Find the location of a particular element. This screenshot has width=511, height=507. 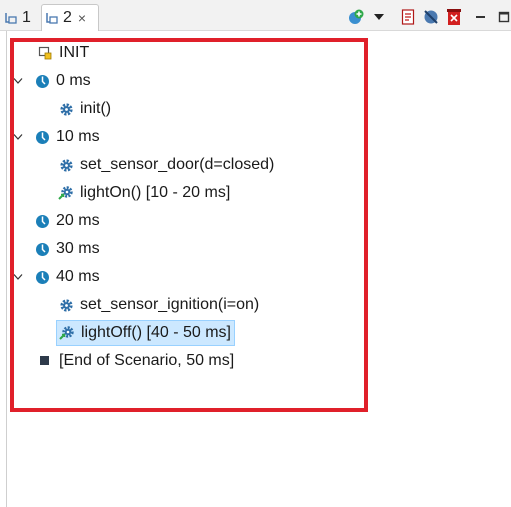

tree-item-time-40: 40 ms is located at coordinates (67, 277).